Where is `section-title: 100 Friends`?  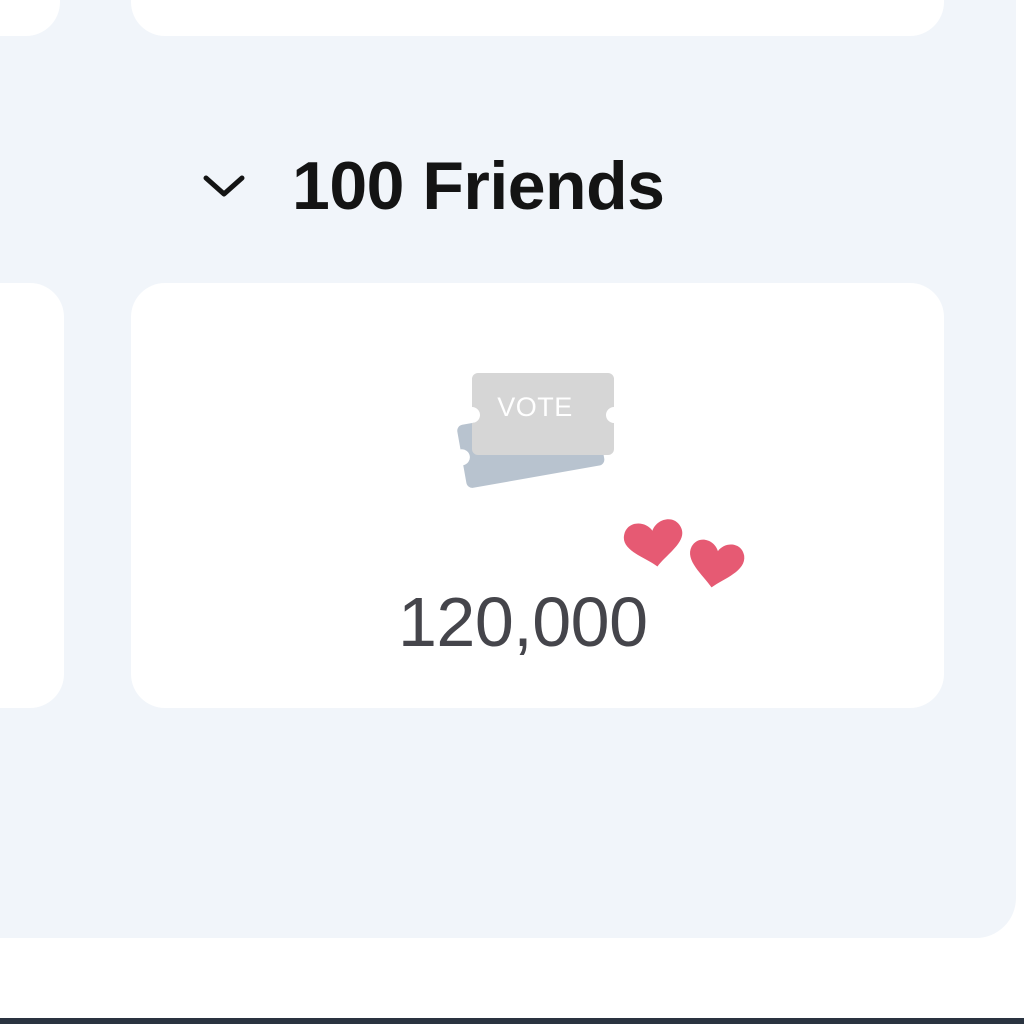
section-title: 100 Friends is located at coordinates (478, 186).